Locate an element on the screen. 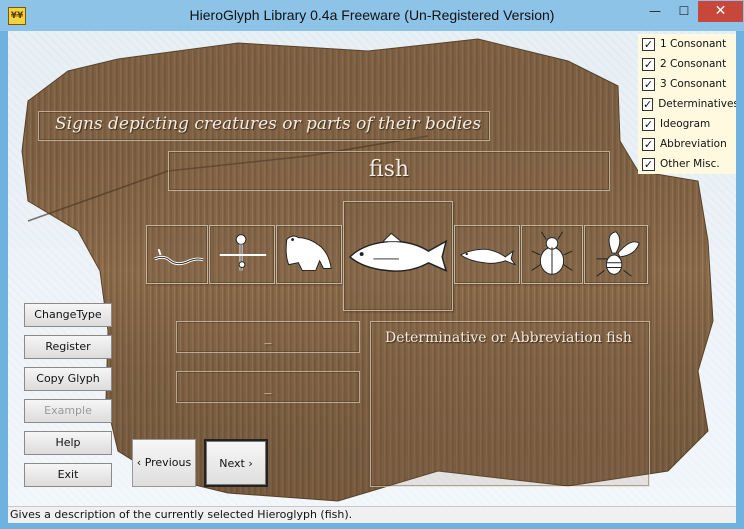 This screenshot has width=744, height=529. maximize-button: ☐ is located at coordinates (684, 11).